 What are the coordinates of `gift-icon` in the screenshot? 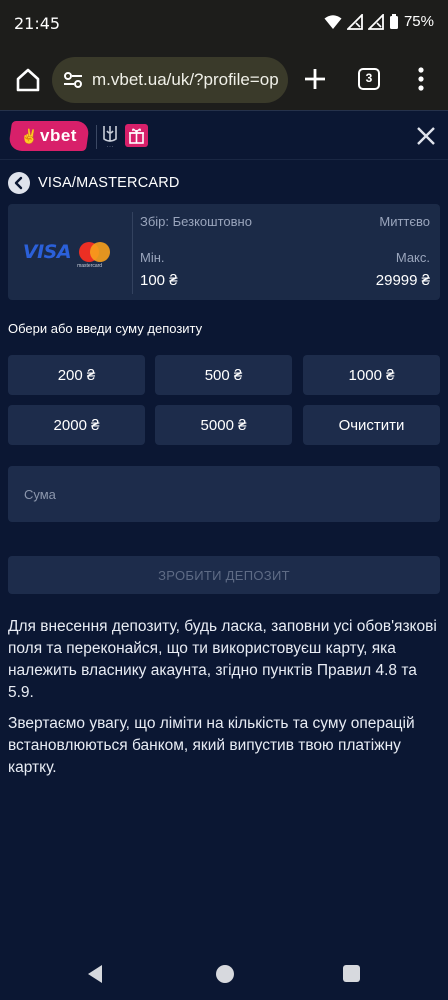 It's located at (136, 135).